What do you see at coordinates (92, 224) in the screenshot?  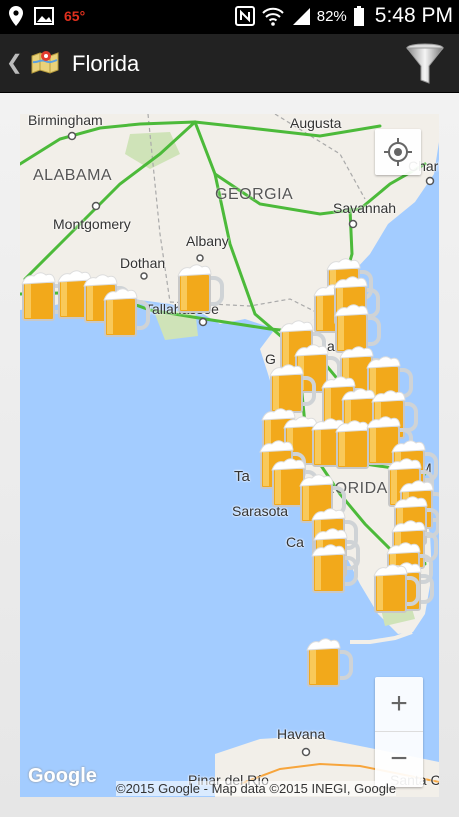 I see `map-label-montgomery: Montgomery` at bounding box center [92, 224].